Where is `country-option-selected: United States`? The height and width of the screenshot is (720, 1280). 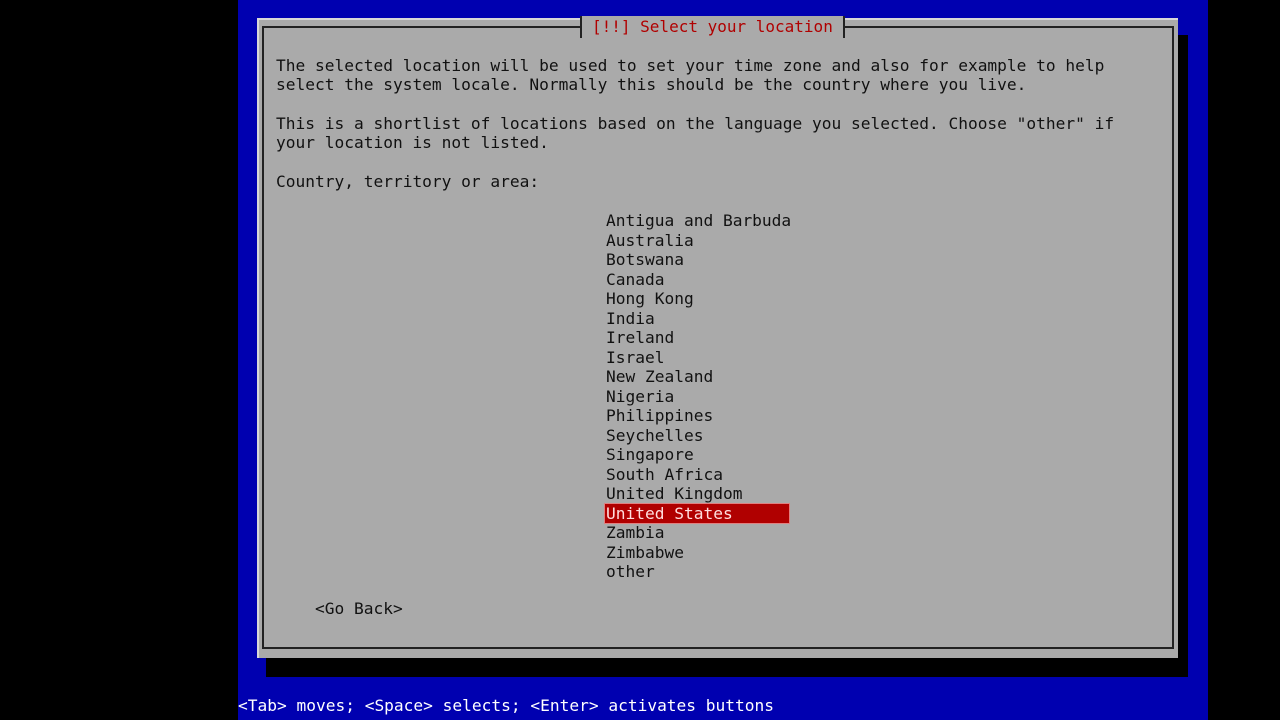
country-option-selected: United States is located at coordinates (697, 513).